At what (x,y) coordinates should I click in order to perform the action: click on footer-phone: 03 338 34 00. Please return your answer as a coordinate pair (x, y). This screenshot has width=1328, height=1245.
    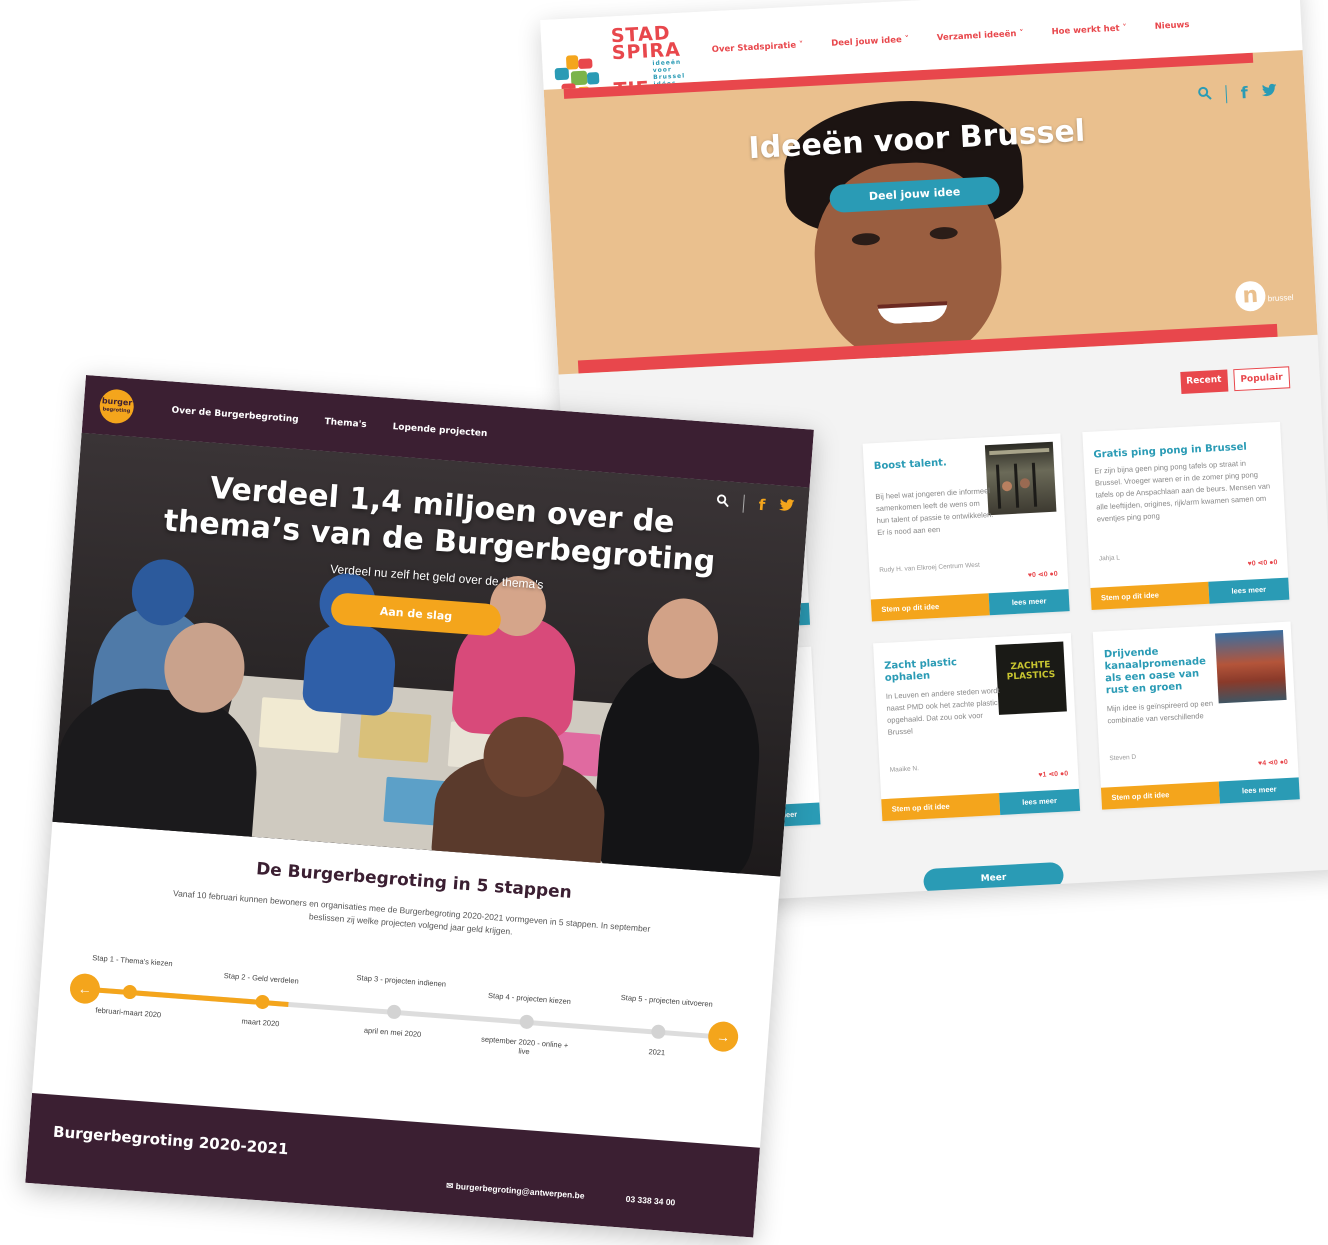
    Looking at the image, I should click on (650, 1200).